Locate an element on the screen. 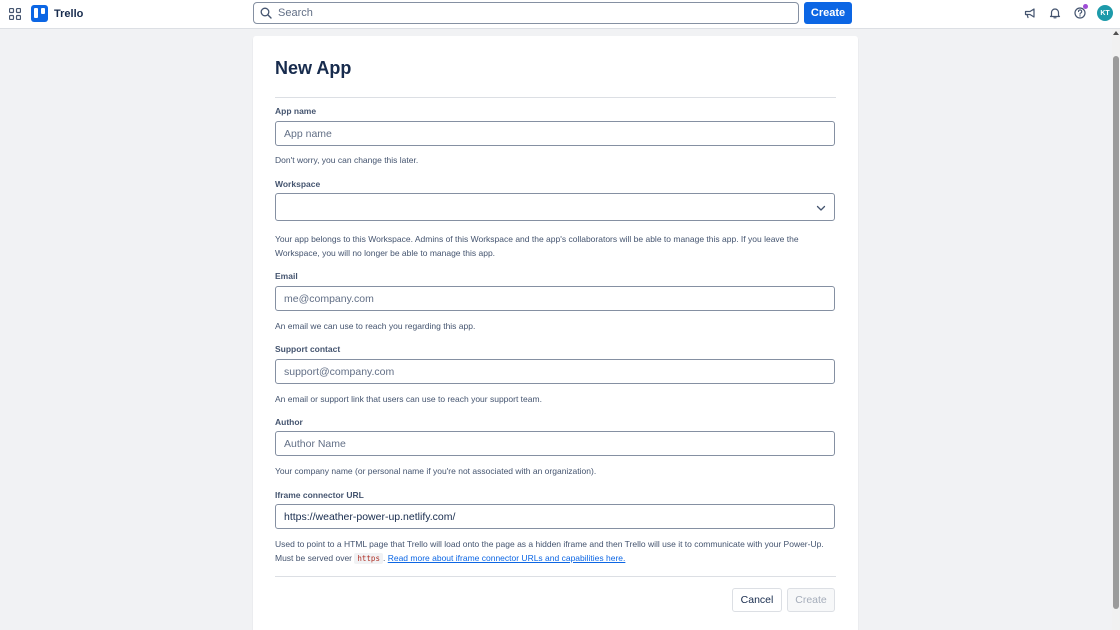  search-icon is located at coordinates (266, 13).